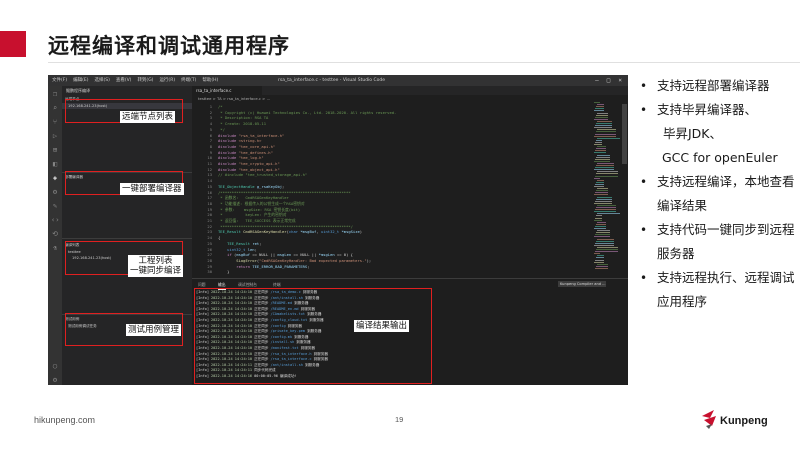 This screenshot has height=450, width=800. Describe the element at coordinates (259, 169) in the screenshot. I see `code-token: "tee_object_api.h"` at that location.